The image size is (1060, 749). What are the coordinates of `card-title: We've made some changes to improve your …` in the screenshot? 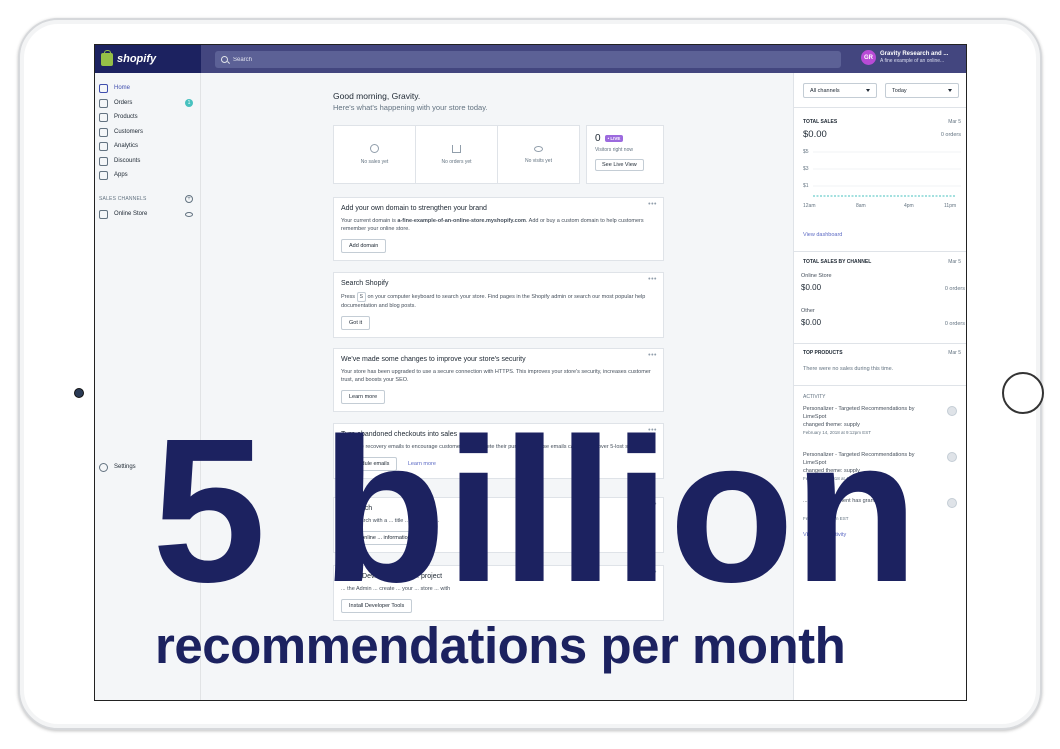 It's located at (433, 359).